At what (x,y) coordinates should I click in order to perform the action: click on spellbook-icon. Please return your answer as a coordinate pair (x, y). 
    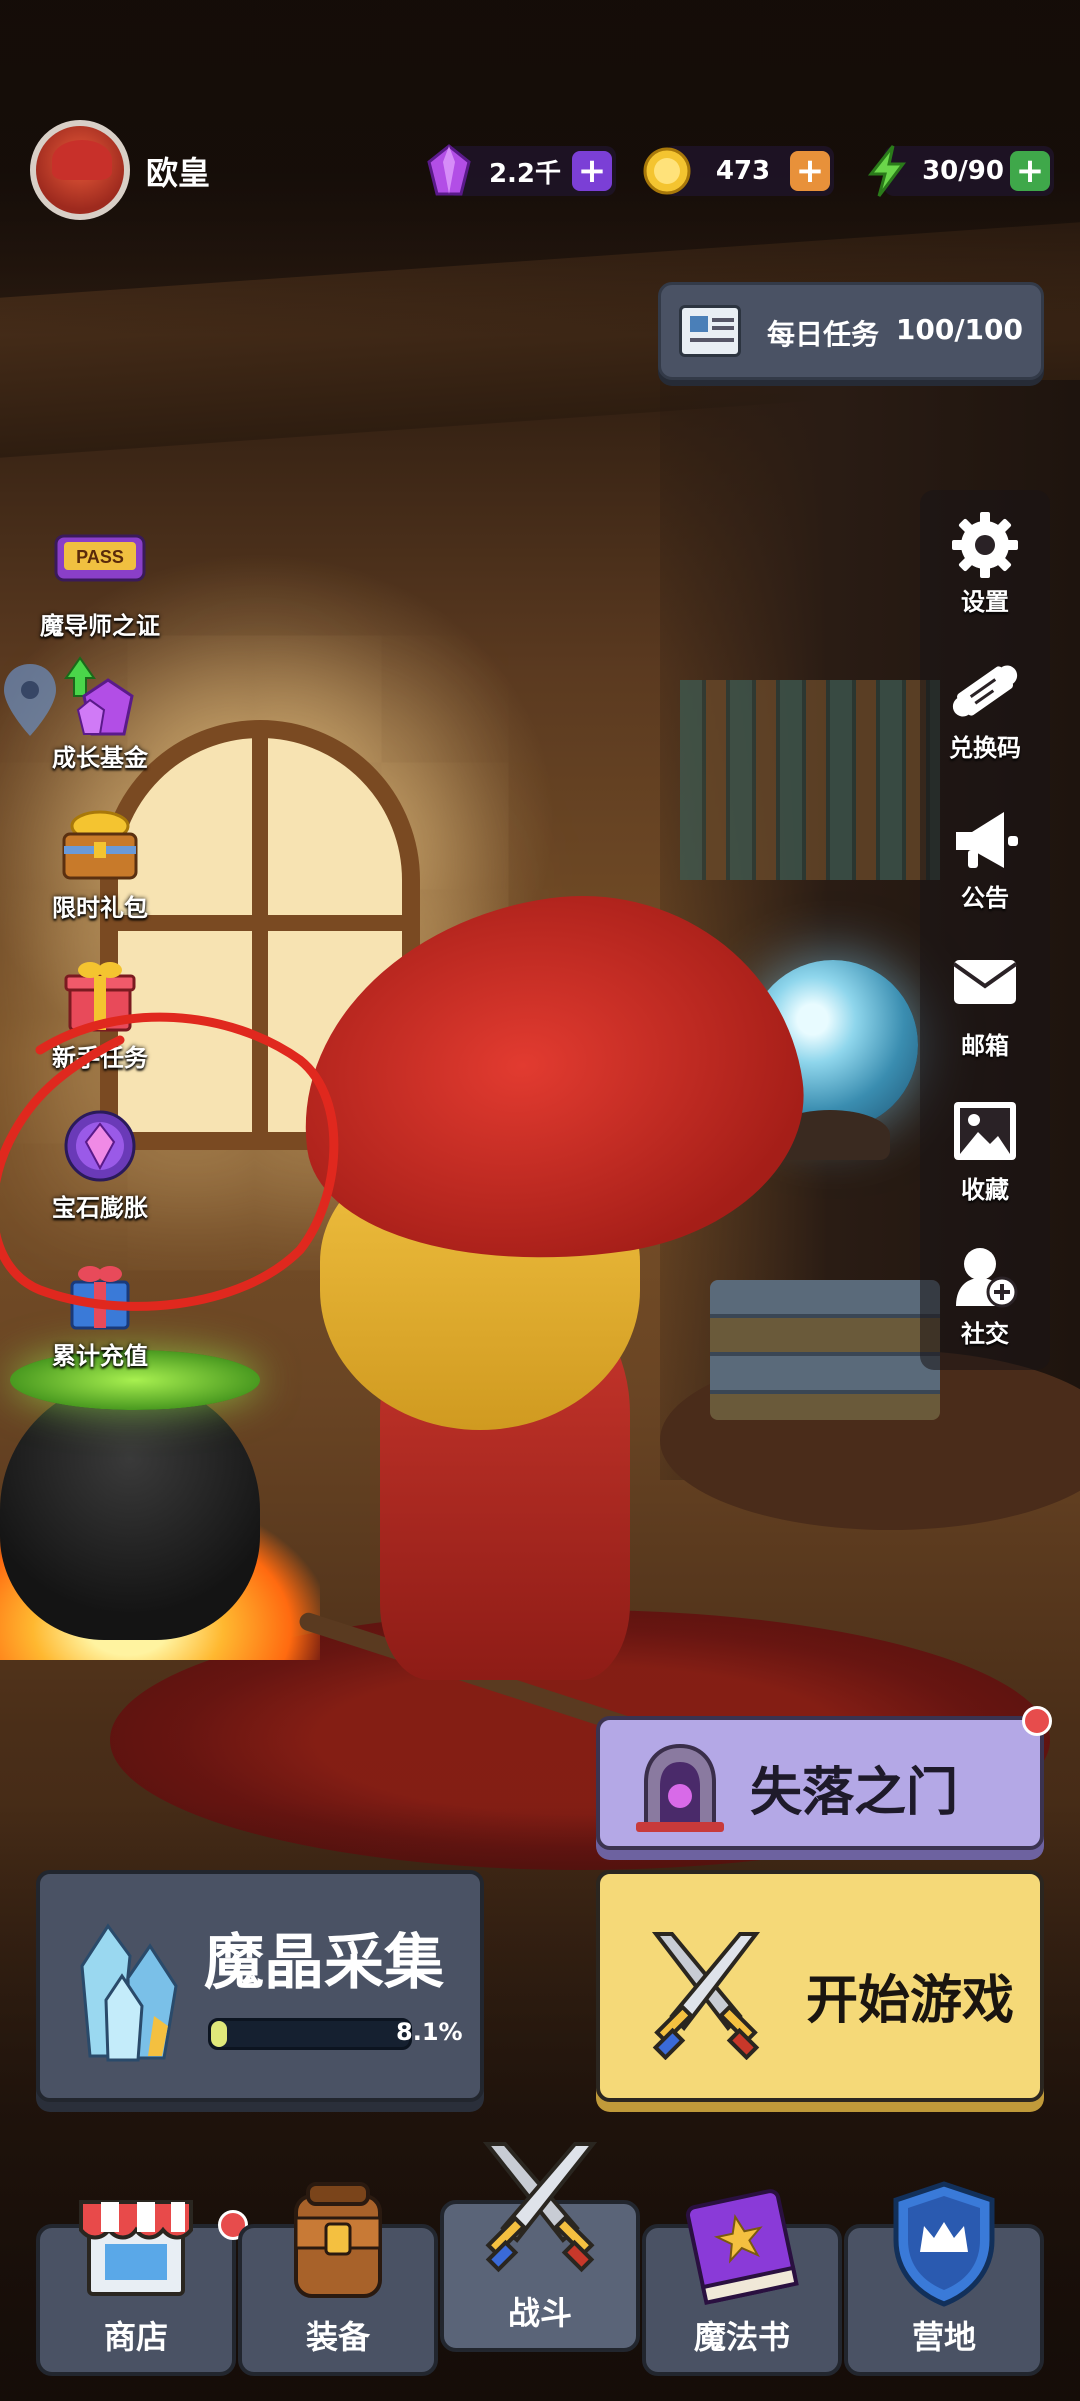
    Looking at the image, I should click on (742, 2244).